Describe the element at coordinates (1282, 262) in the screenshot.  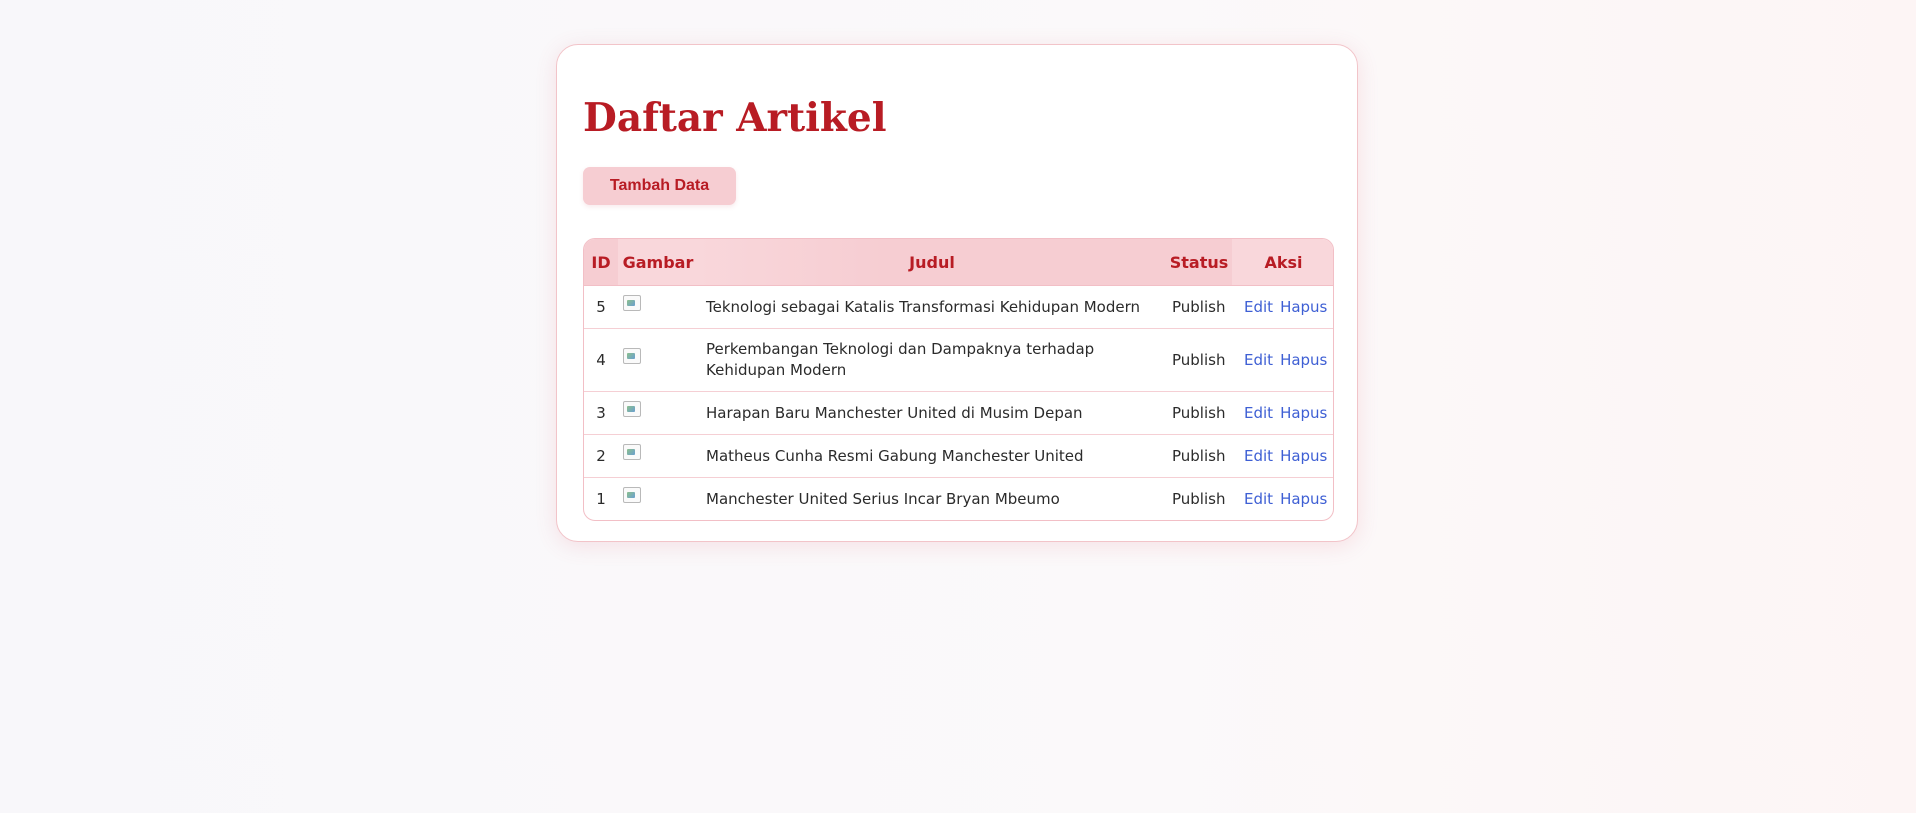
I see `column-header-aksi: Aksi` at that location.